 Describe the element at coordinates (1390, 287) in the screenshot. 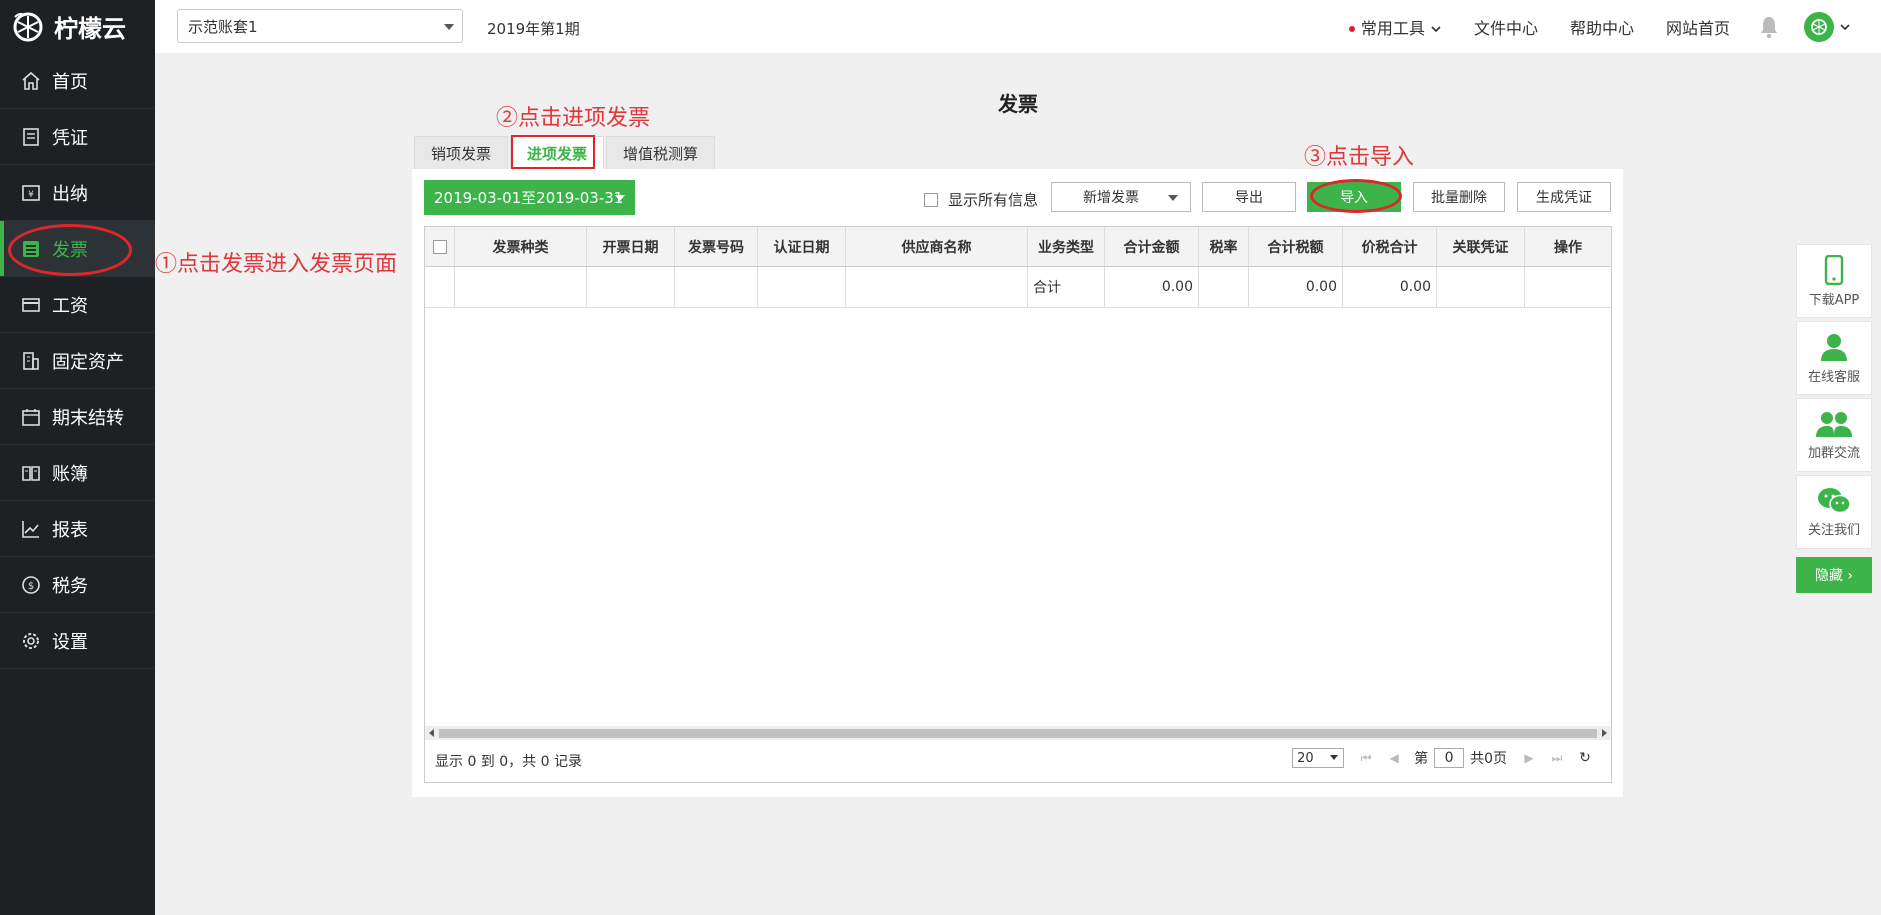

I see `total-sum: 0.00` at that location.